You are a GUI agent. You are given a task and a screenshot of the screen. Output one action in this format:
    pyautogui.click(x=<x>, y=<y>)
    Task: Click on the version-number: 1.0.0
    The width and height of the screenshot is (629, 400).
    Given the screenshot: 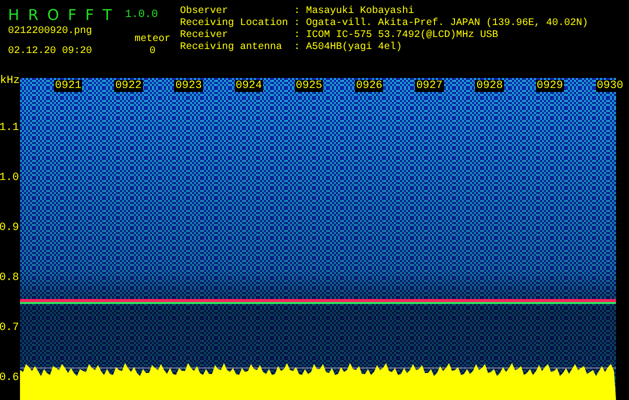 What is the action you would take?
    pyautogui.click(x=142, y=15)
    